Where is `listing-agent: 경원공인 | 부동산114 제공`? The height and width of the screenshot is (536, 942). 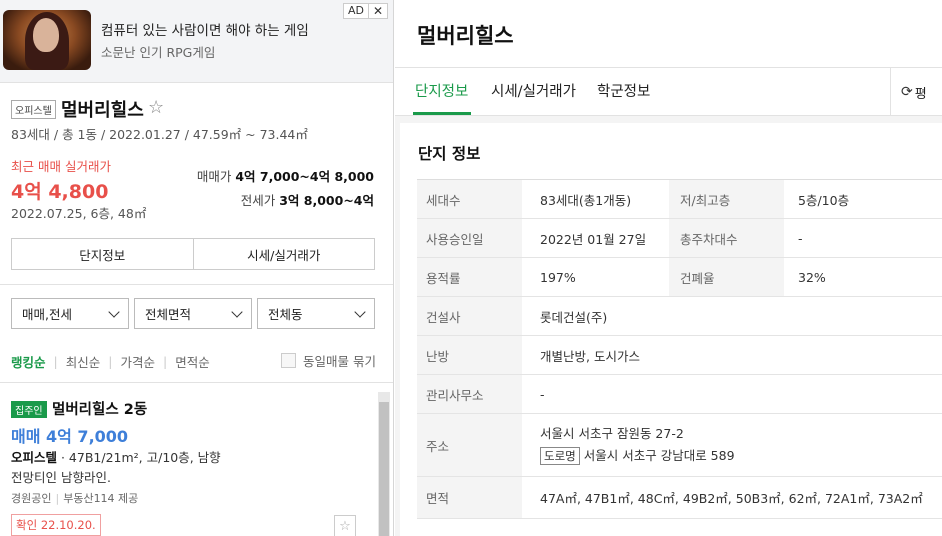
listing-agent: 경원공인 | 부동산114 제공 is located at coordinates (75, 498).